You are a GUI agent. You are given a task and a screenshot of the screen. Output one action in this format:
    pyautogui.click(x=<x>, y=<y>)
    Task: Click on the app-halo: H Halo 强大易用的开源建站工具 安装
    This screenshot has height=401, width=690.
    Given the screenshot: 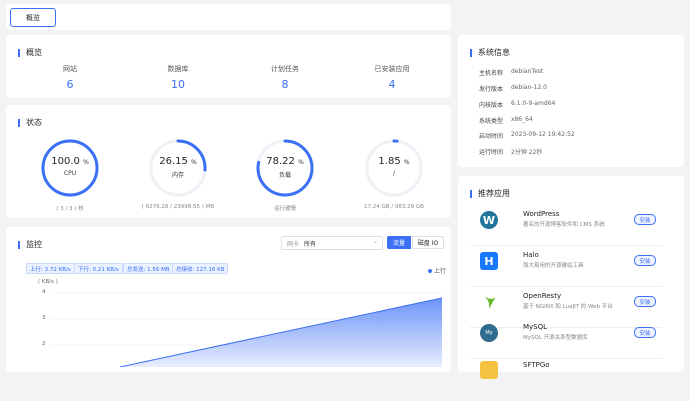 What is the action you would take?
    pyautogui.click(x=566, y=263)
    